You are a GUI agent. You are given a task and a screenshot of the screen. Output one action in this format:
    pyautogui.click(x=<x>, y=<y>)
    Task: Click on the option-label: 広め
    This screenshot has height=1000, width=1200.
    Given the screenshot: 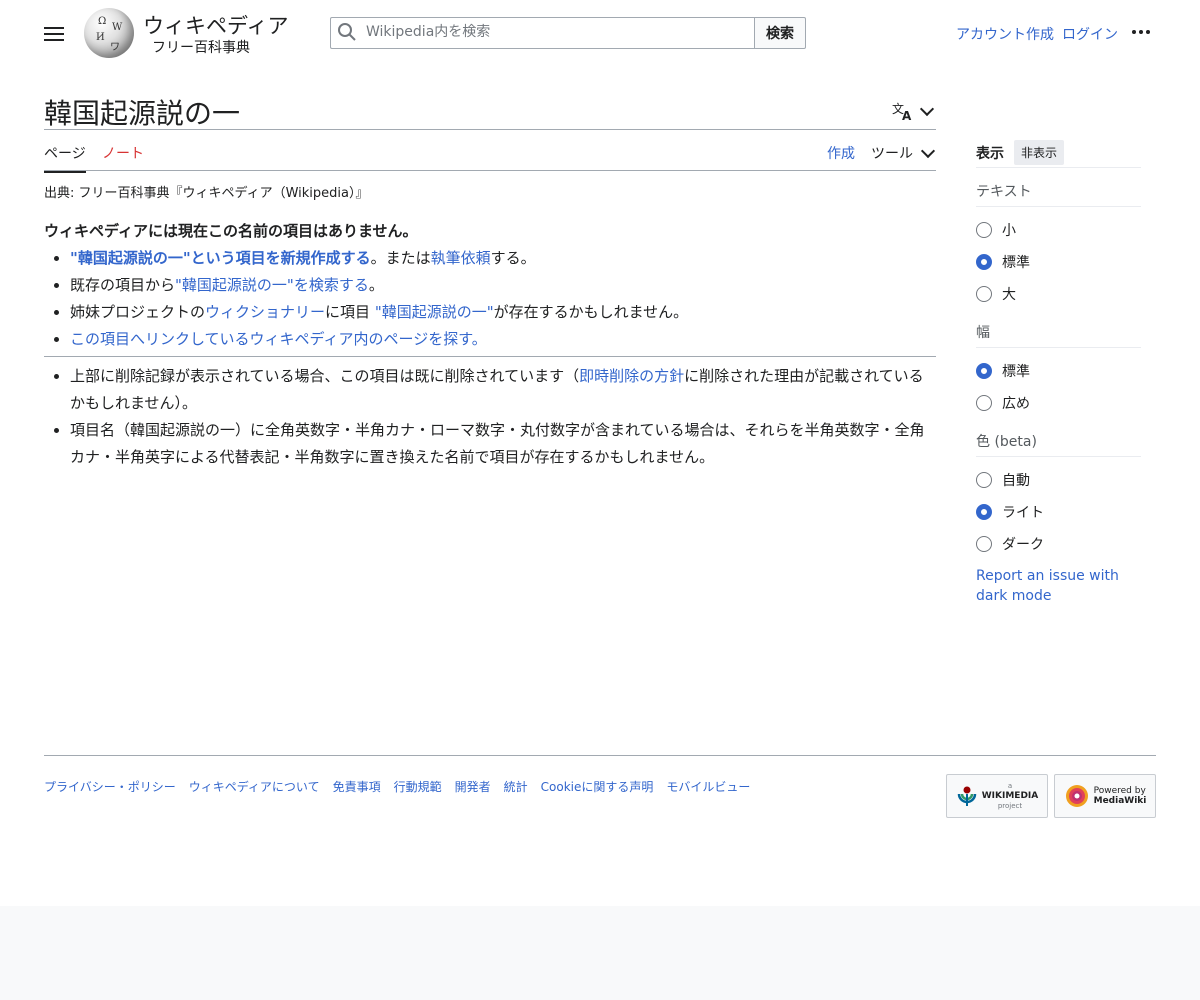 What is the action you would take?
    pyautogui.click(x=1016, y=404)
    